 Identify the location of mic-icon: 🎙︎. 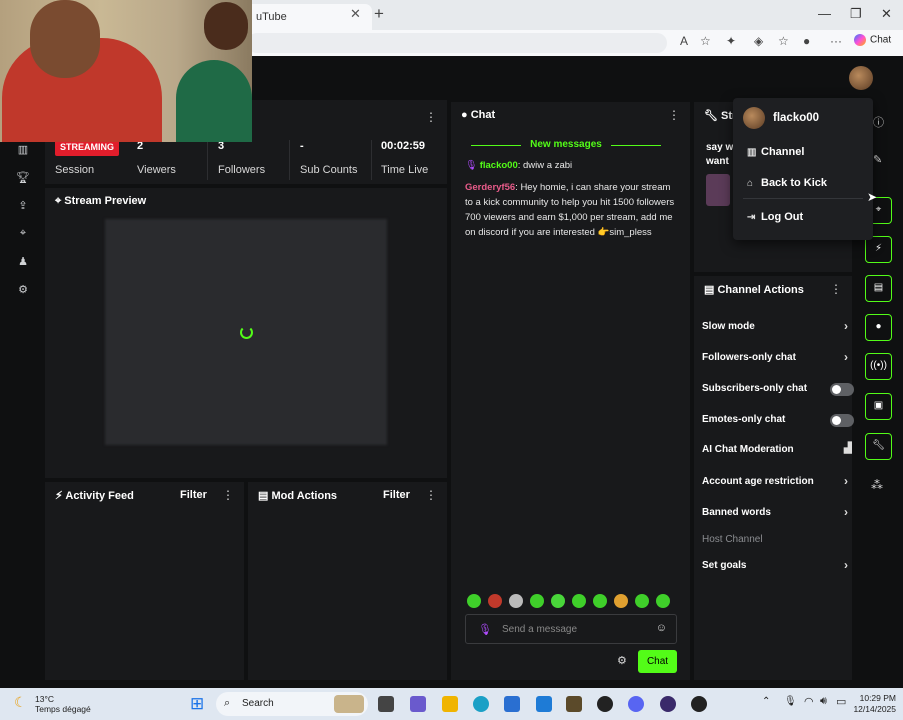
(485, 629).